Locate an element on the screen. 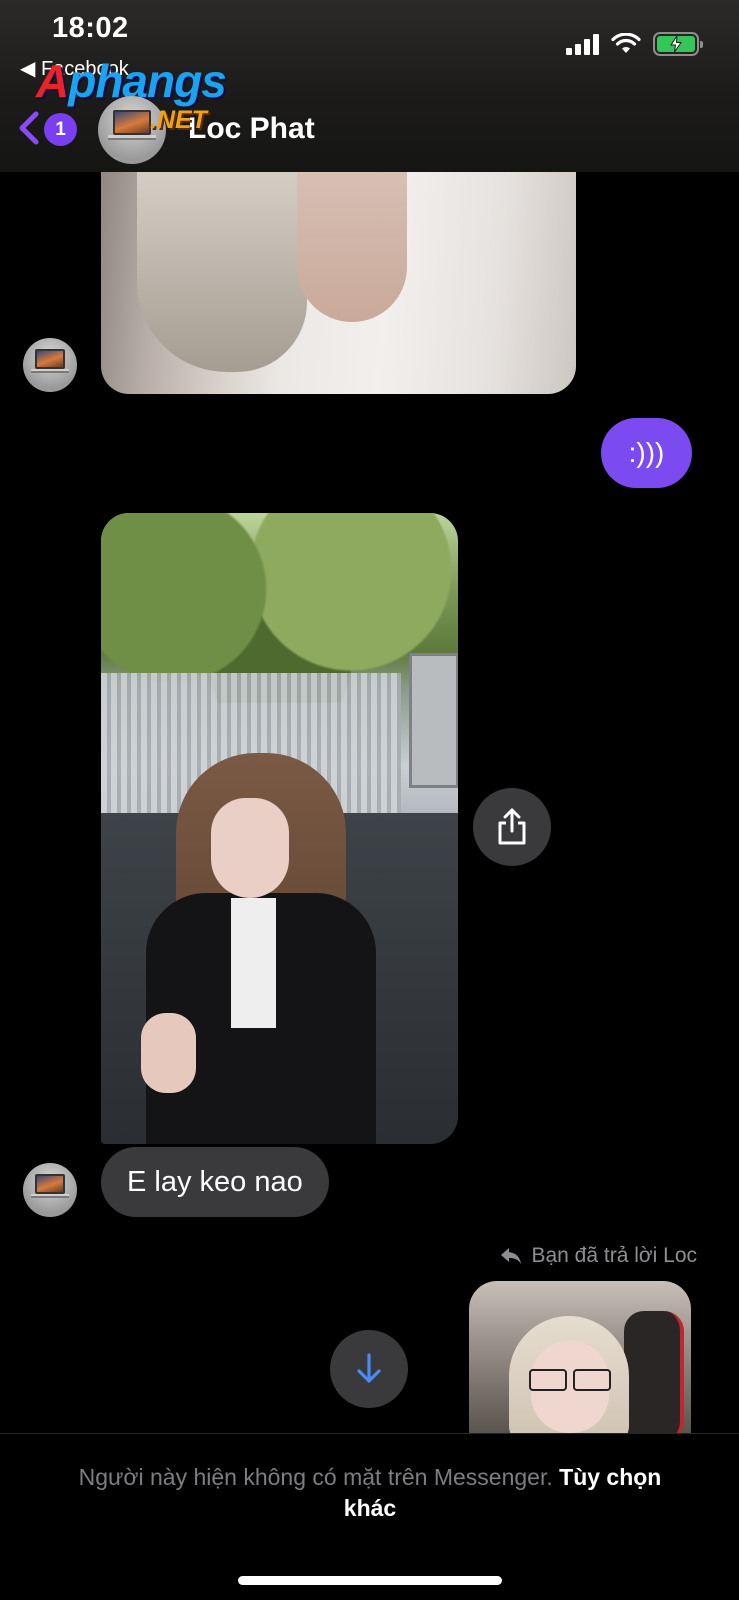 This screenshot has height=1600, width=739. arrow-down-icon is located at coordinates (369, 1368).